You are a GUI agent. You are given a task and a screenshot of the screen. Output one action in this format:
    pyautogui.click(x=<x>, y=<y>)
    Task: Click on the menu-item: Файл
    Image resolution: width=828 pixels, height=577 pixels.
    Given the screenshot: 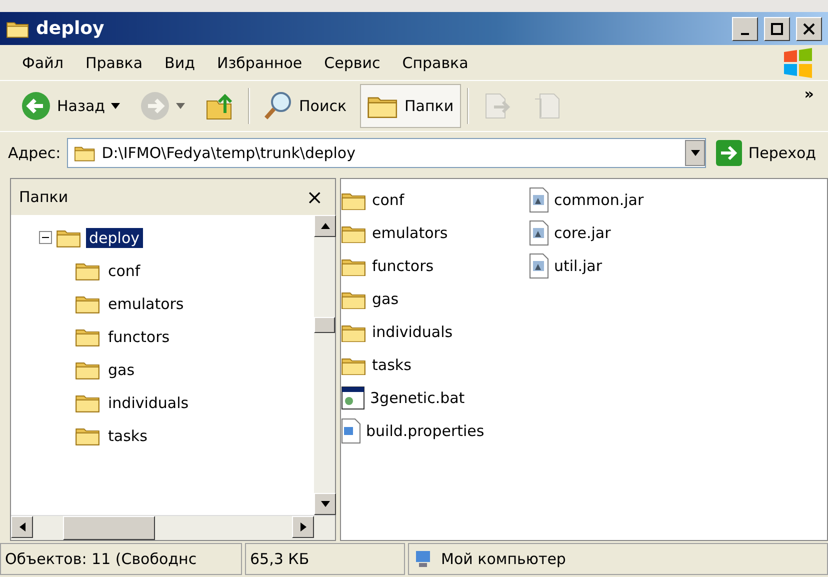 What is the action you would take?
    pyautogui.click(x=43, y=63)
    